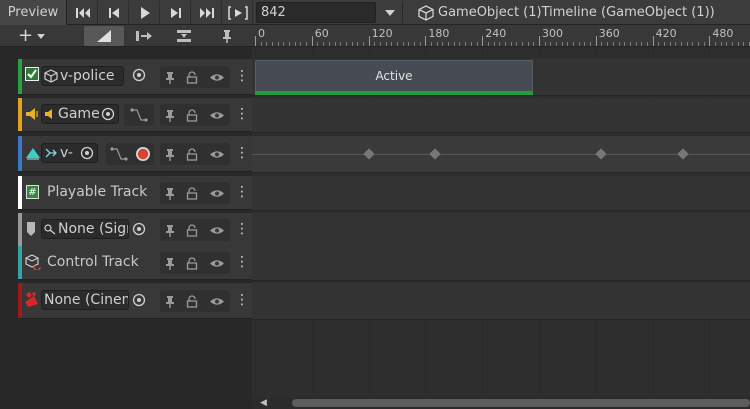 The height and width of the screenshot is (409, 750). What do you see at coordinates (39, 36) in the screenshot?
I see `add-track-button: +` at bounding box center [39, 36].